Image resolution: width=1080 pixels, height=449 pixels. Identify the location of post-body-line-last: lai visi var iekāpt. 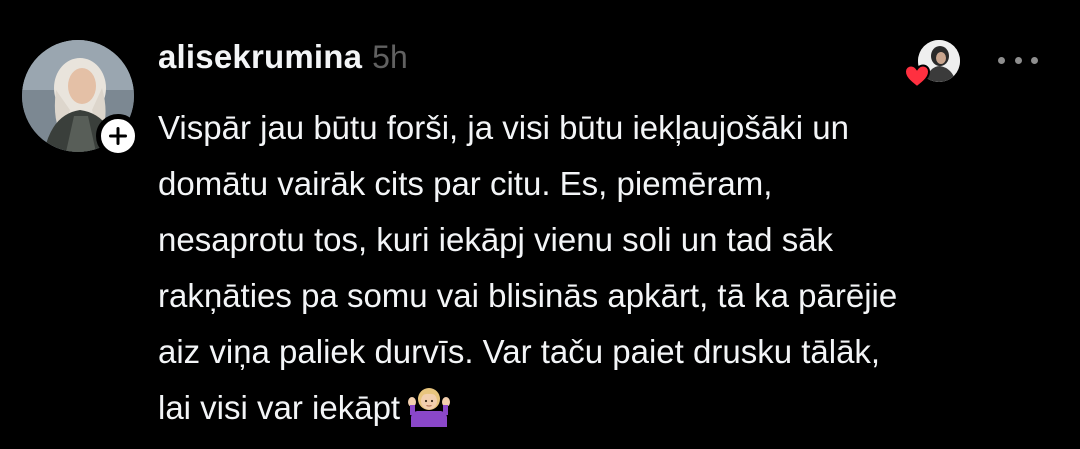
(610, 408).